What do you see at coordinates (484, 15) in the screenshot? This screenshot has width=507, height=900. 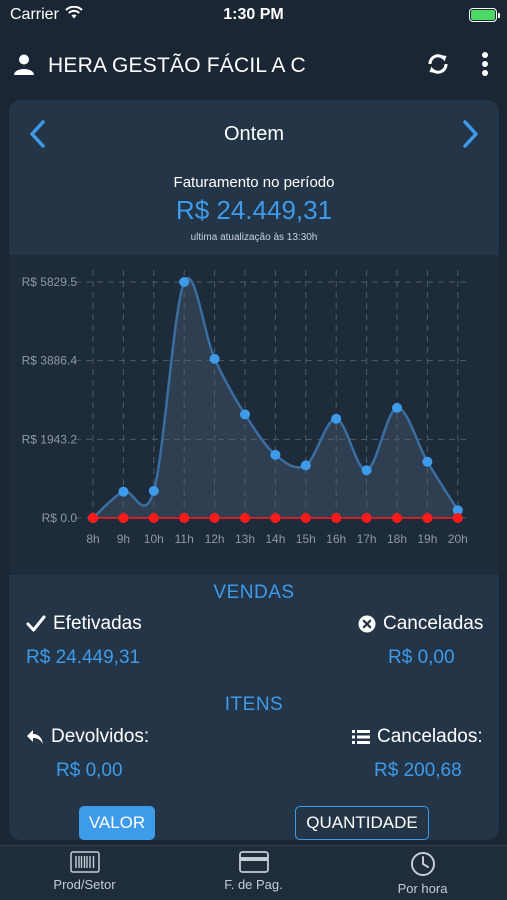 I see `battery-icon` at bounding box center [484, 15].